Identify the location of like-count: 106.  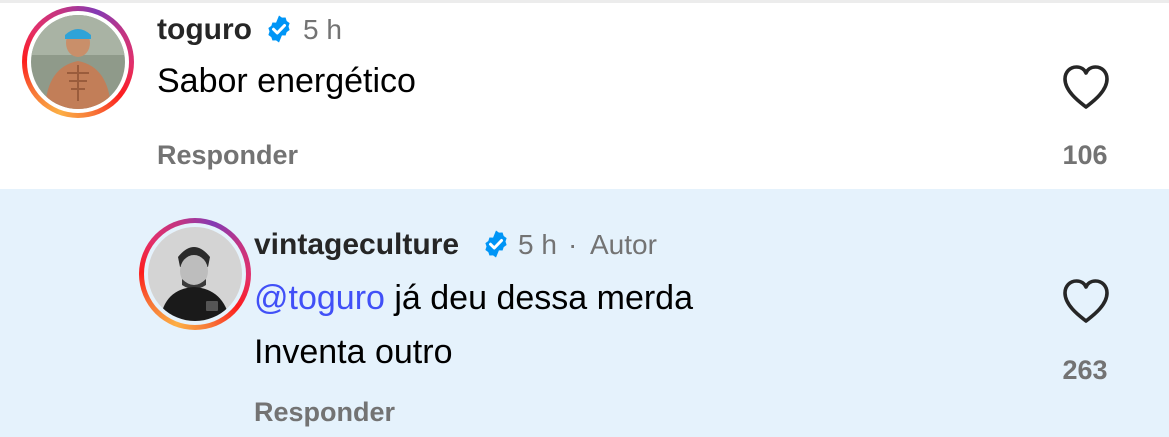
(1085, 155).